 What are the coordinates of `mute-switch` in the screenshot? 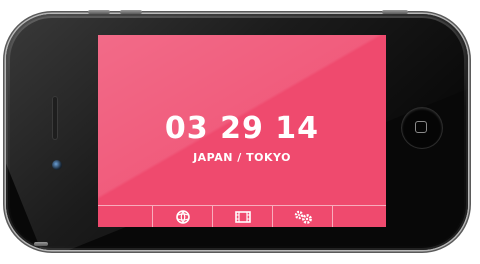 It's located at (41, 244).